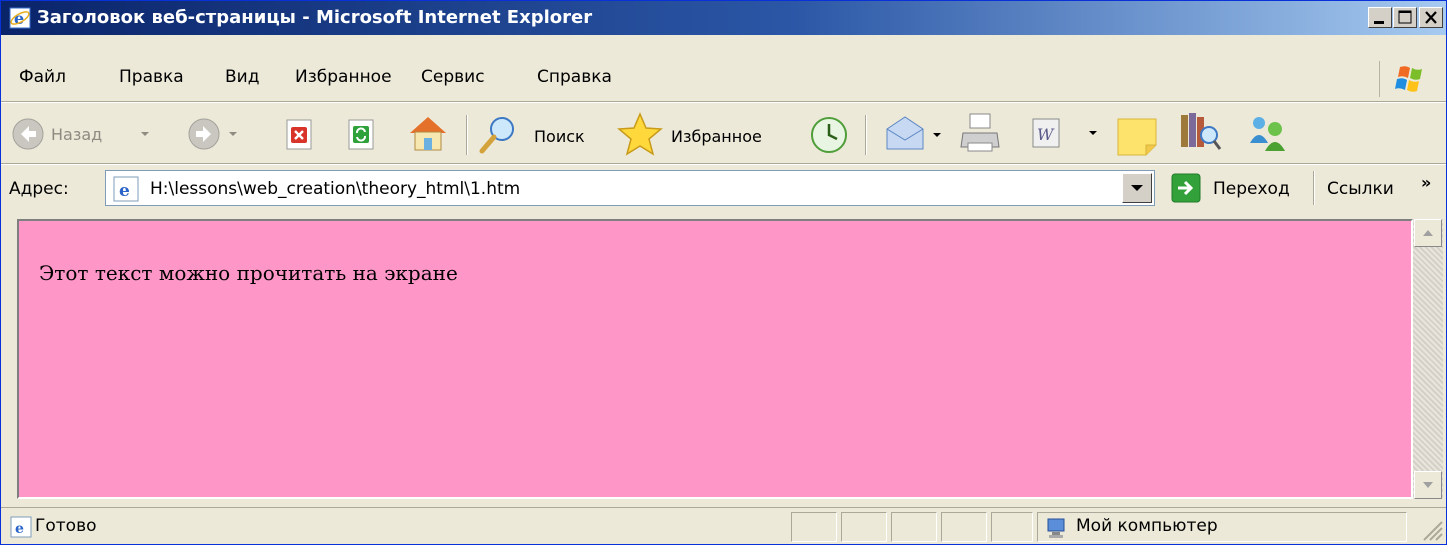  What do you see at coordinates (913, 133) in the screenshot?
I see `mail-icon` at bounding box center [913, 133].